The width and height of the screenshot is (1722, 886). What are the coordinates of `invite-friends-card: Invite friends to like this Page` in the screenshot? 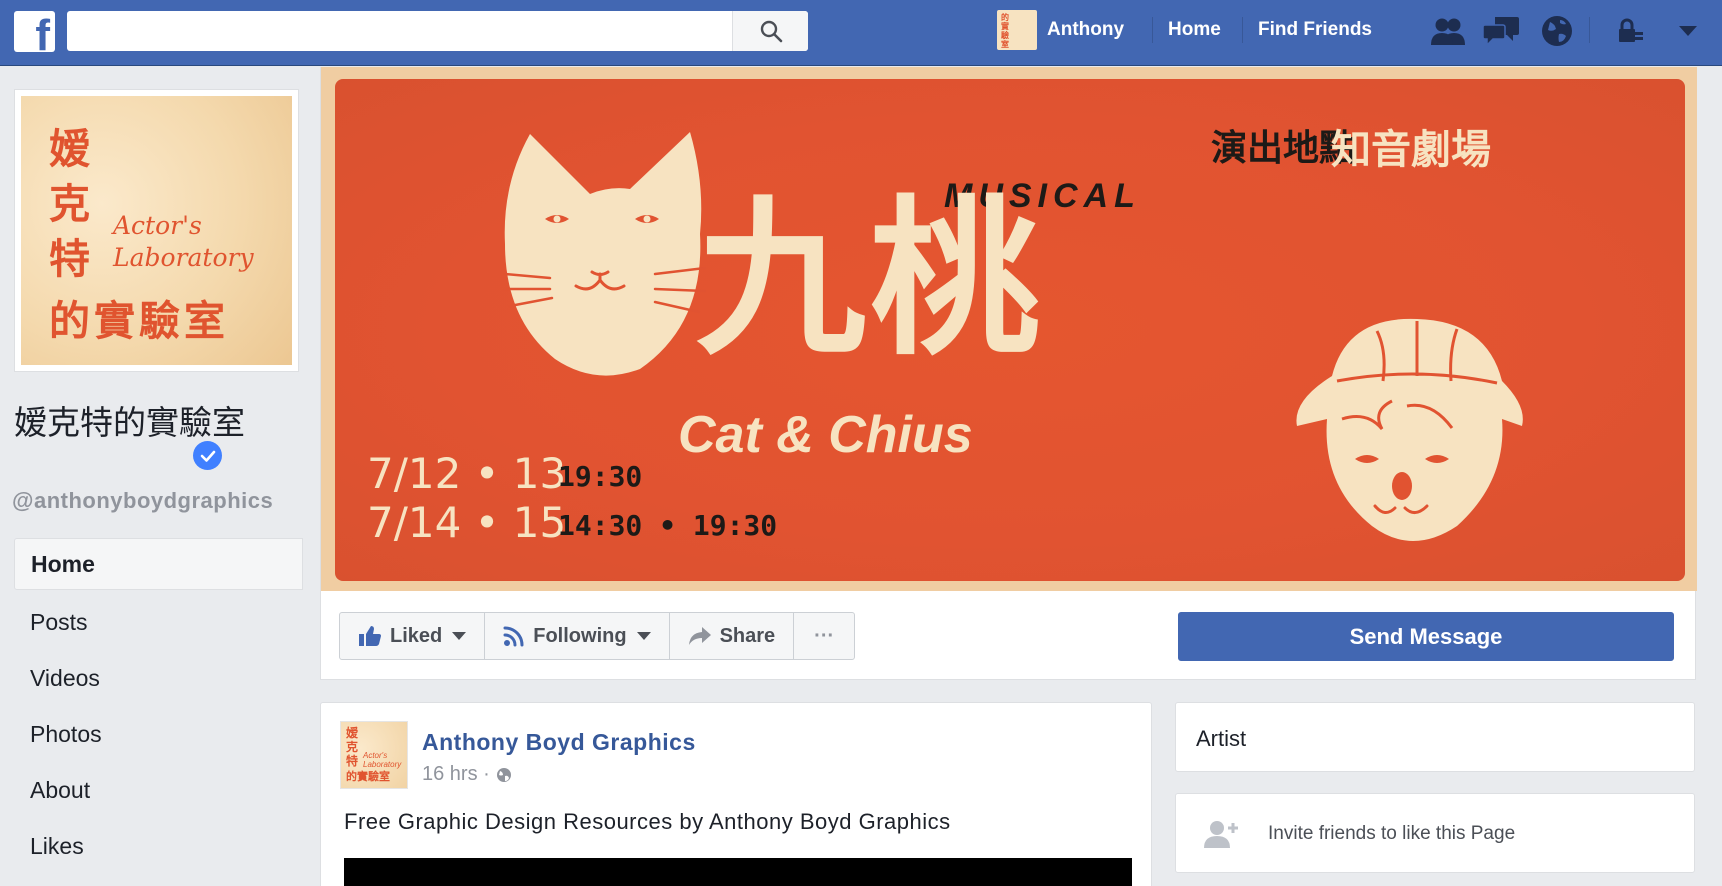 It's located at (1435, 833).